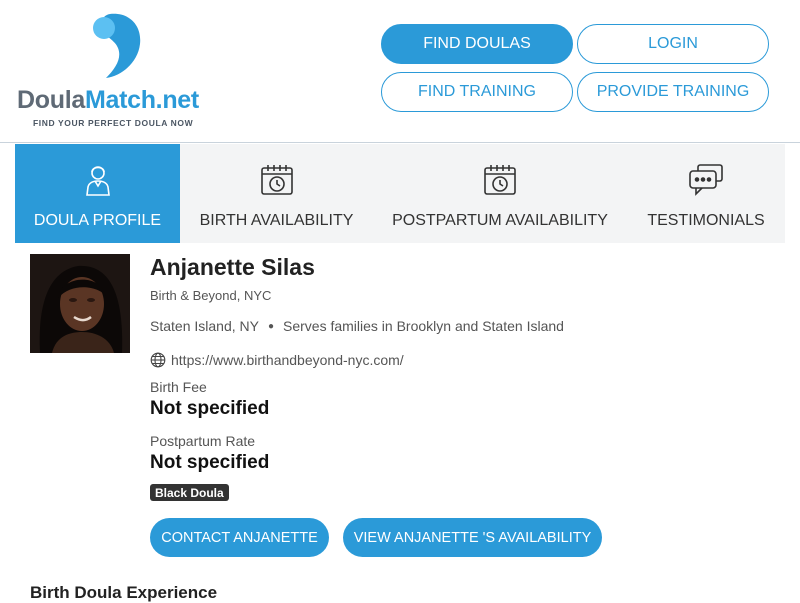 This screenshot has height=603, width=800. What do you see at coordinates (673, 44) in the screenshot?
I see `login-button: LOGIN` at bounding box center [673, 44].